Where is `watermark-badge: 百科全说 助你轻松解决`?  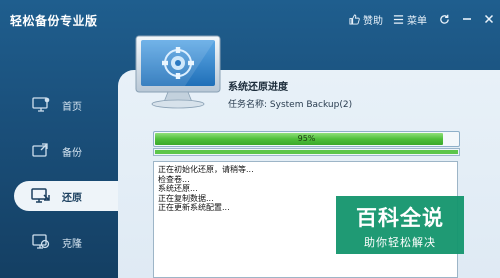 watermark-badge: 百科全说 助你轻松解决 is located at coordinates (400, 225).